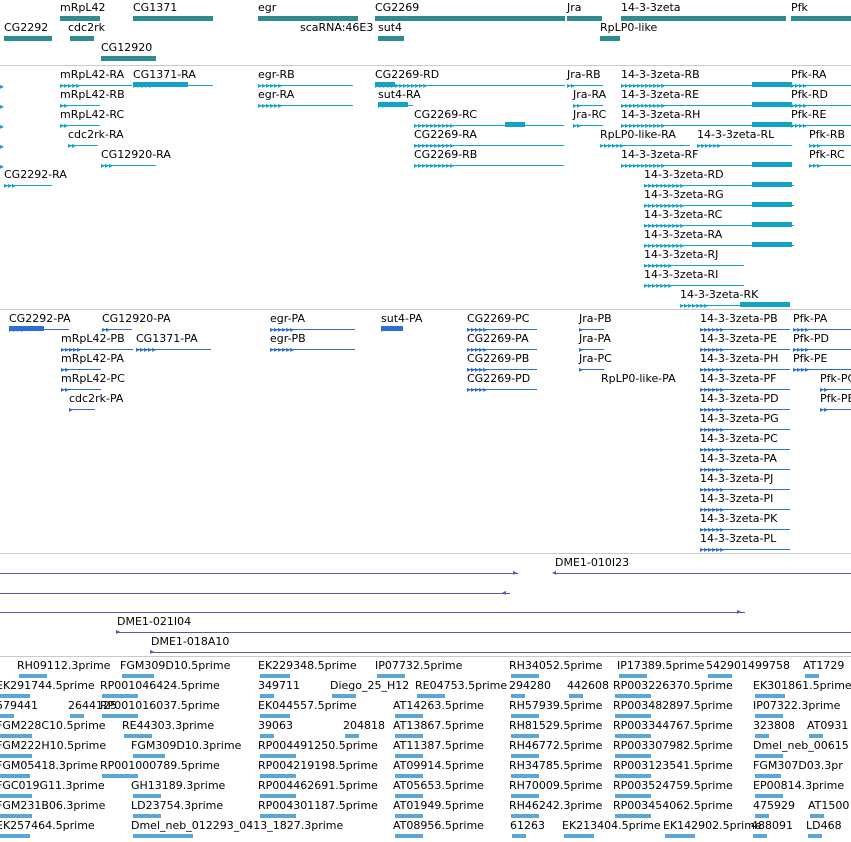 The height and width of the screenshot is (842, 851). Describe the element at coordinates (52, 806) in the screenshot. I see `feature-label-fgm231b06-3prime: FGM231B06.3prime` at that location.